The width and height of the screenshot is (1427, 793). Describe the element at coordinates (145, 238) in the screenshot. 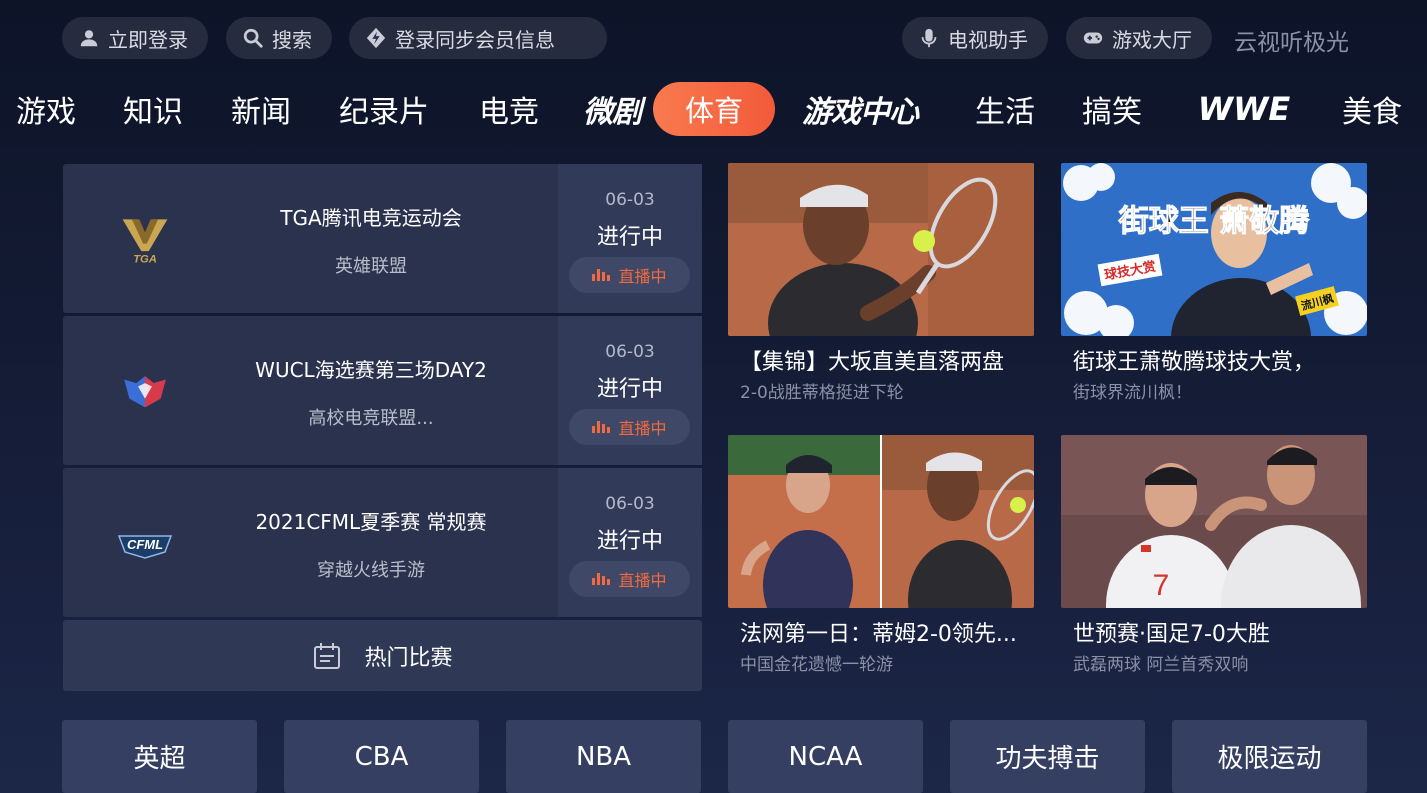

I see `tga-logo: TGA` at that location.